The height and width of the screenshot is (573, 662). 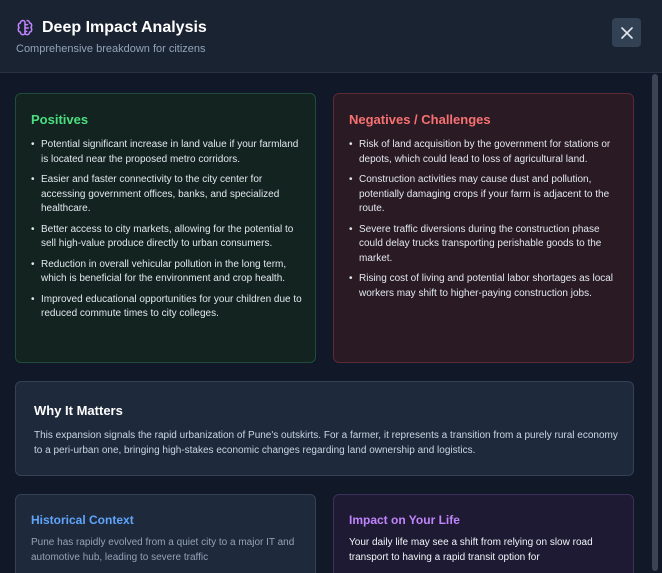 What do you see at coordinates (111, 49) in the screenshot?
I see `modal-subtitle: Comprehensive breakdown for citizens` at bounding box center [111, 49].